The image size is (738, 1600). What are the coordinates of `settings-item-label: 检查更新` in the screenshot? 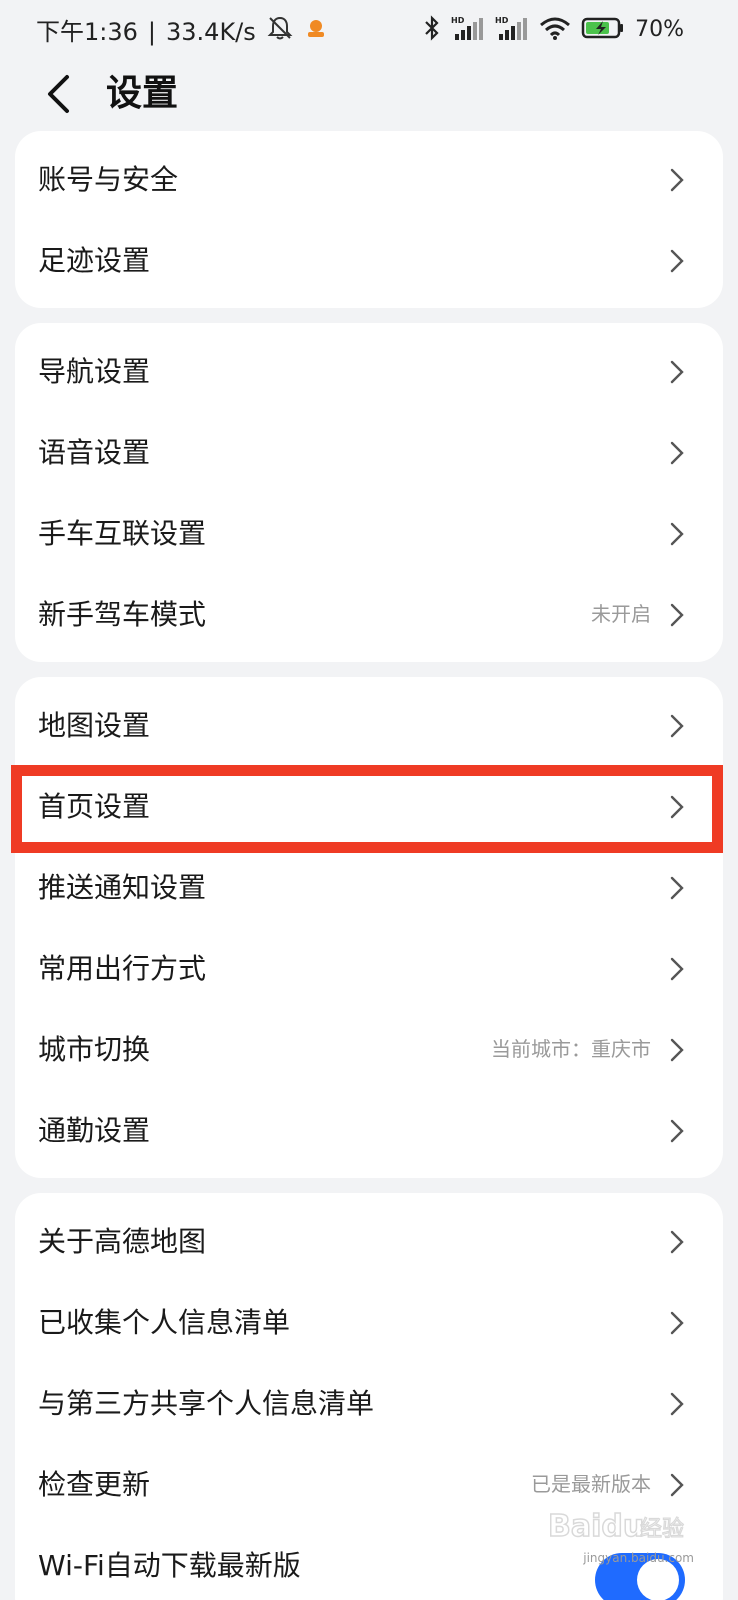 It's located at (94, 1484).